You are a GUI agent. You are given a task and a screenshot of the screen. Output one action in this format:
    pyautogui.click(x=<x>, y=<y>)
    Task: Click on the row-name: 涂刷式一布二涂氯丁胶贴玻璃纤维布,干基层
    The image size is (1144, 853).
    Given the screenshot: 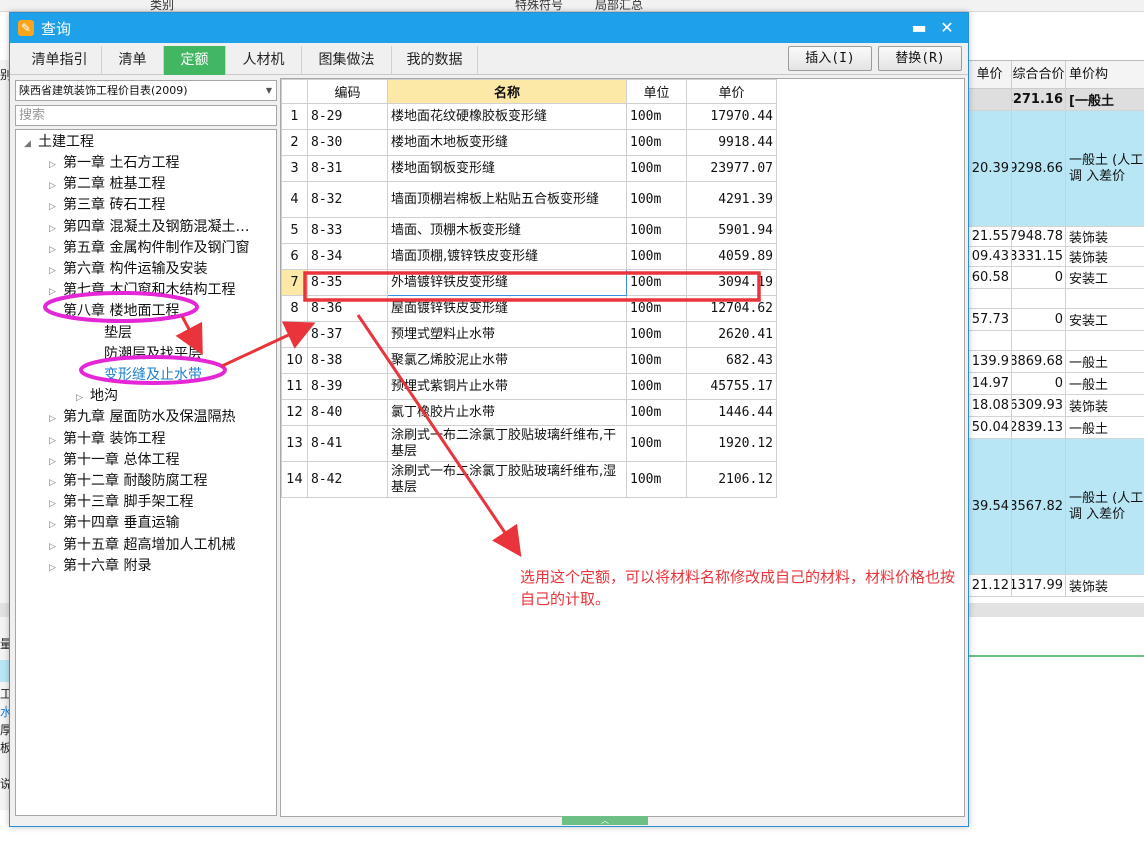 What is the action you would take?
    pyautogui.click(x=507, y=443)
    